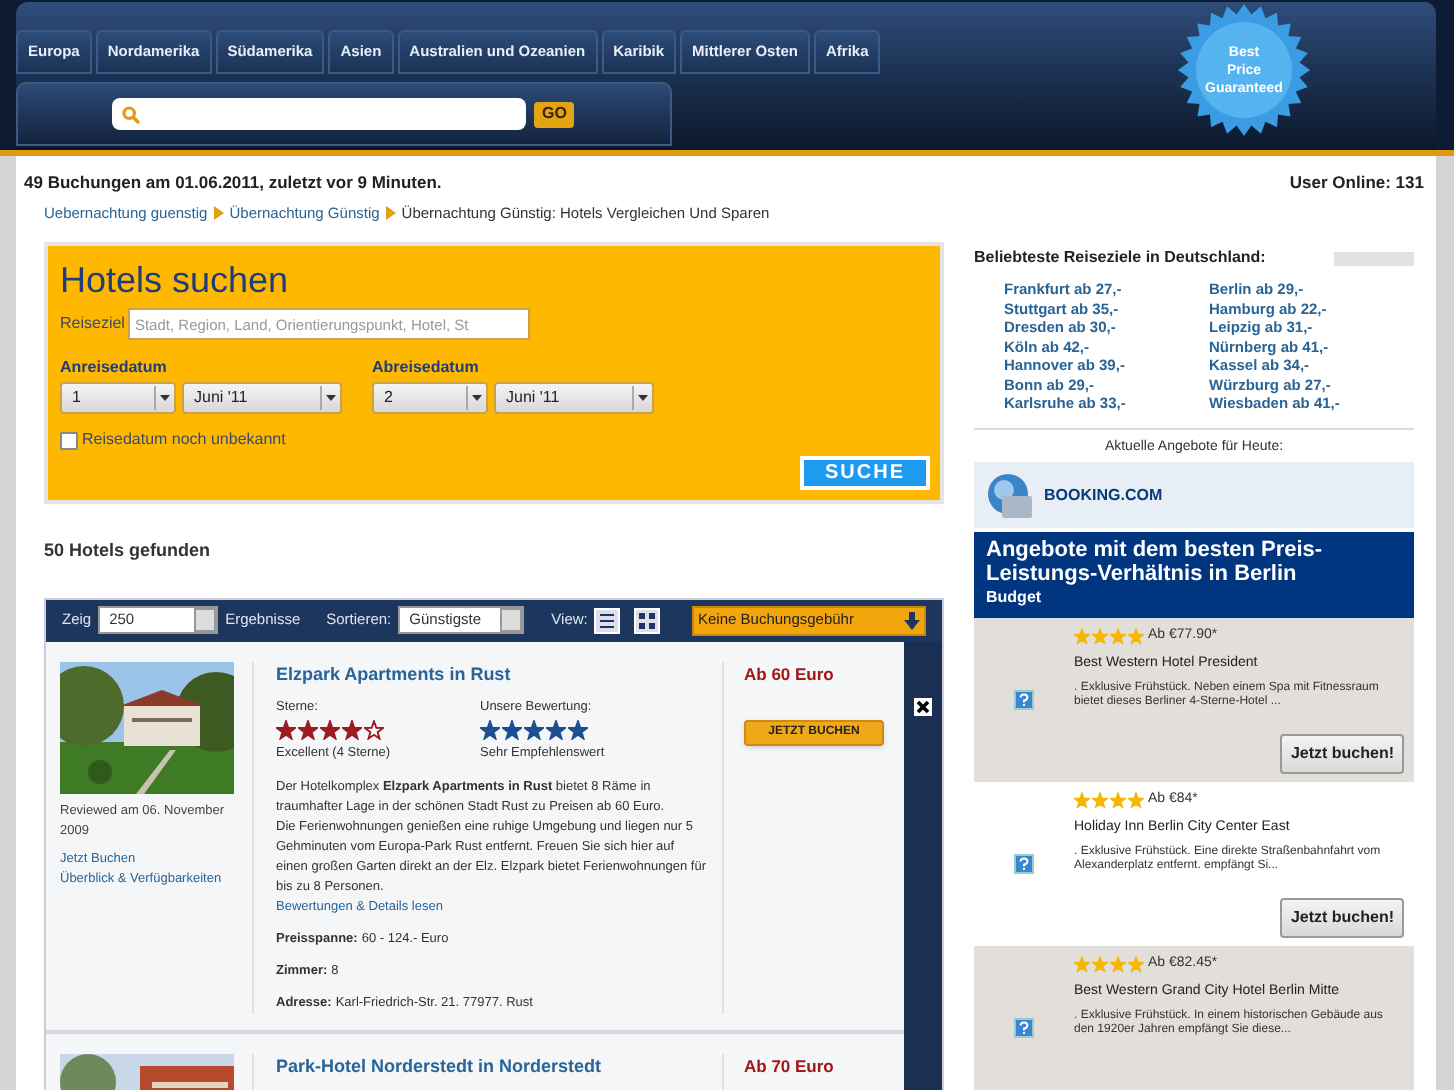  I want to click on hotel-price: Ab 60 Euro, so click(790, 673).